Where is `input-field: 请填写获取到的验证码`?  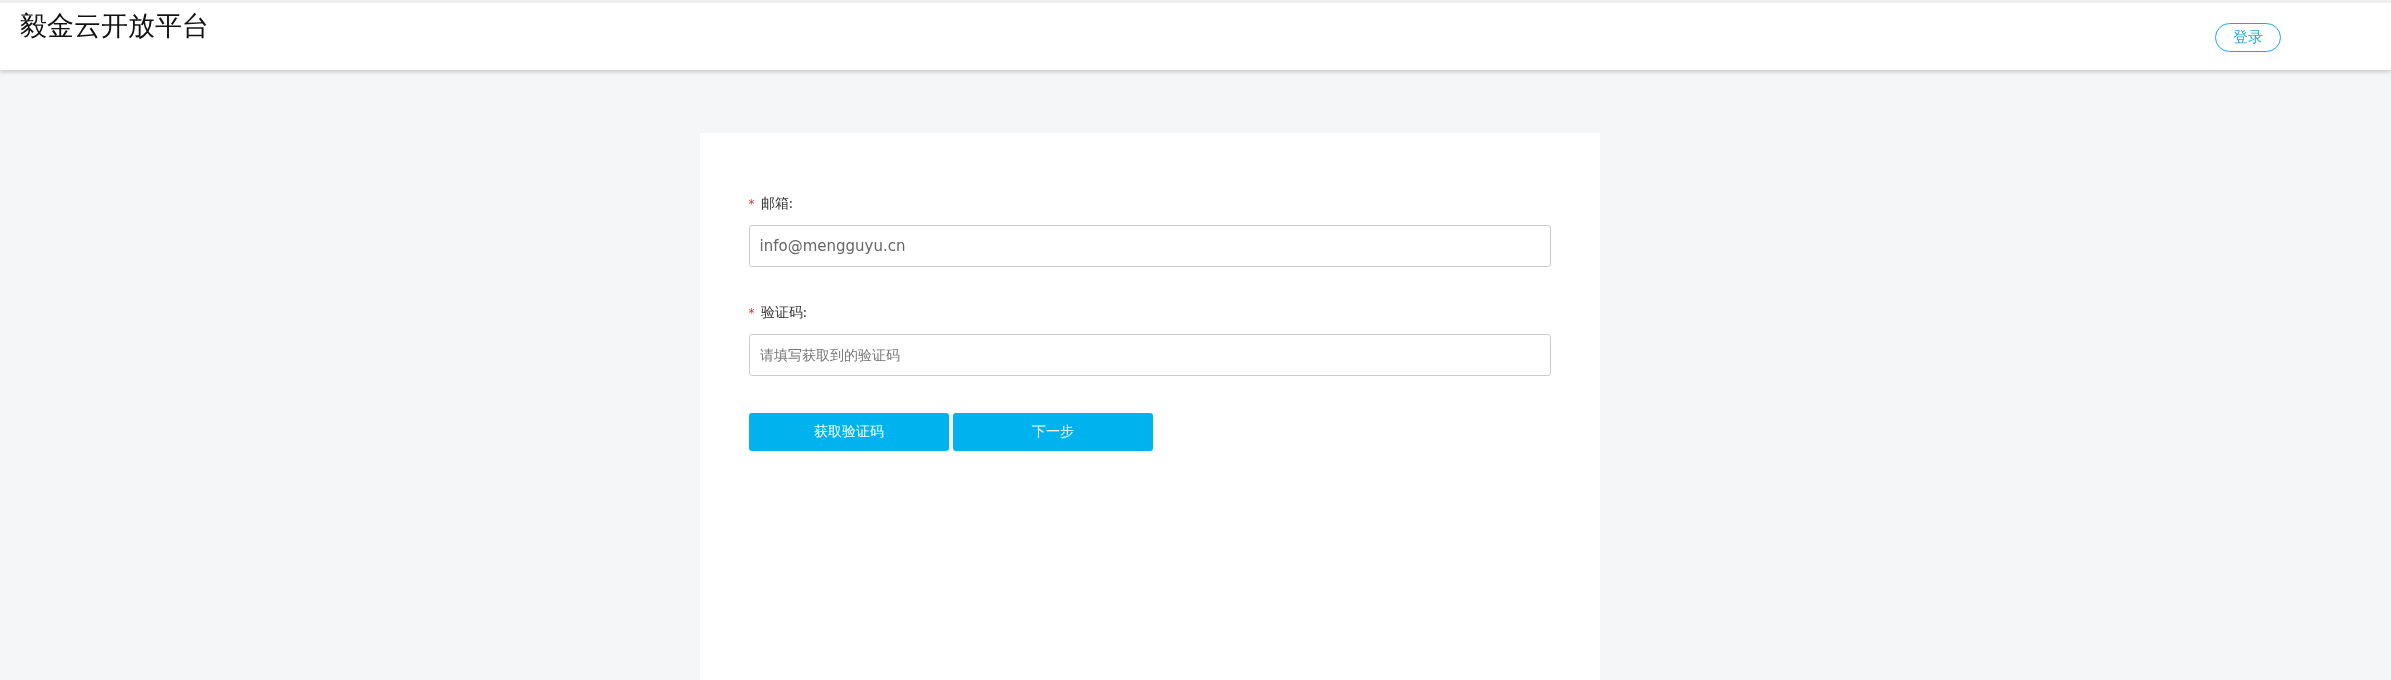
input-field: 请填写获取到的验证码 is located at coordinates (1149, 355).